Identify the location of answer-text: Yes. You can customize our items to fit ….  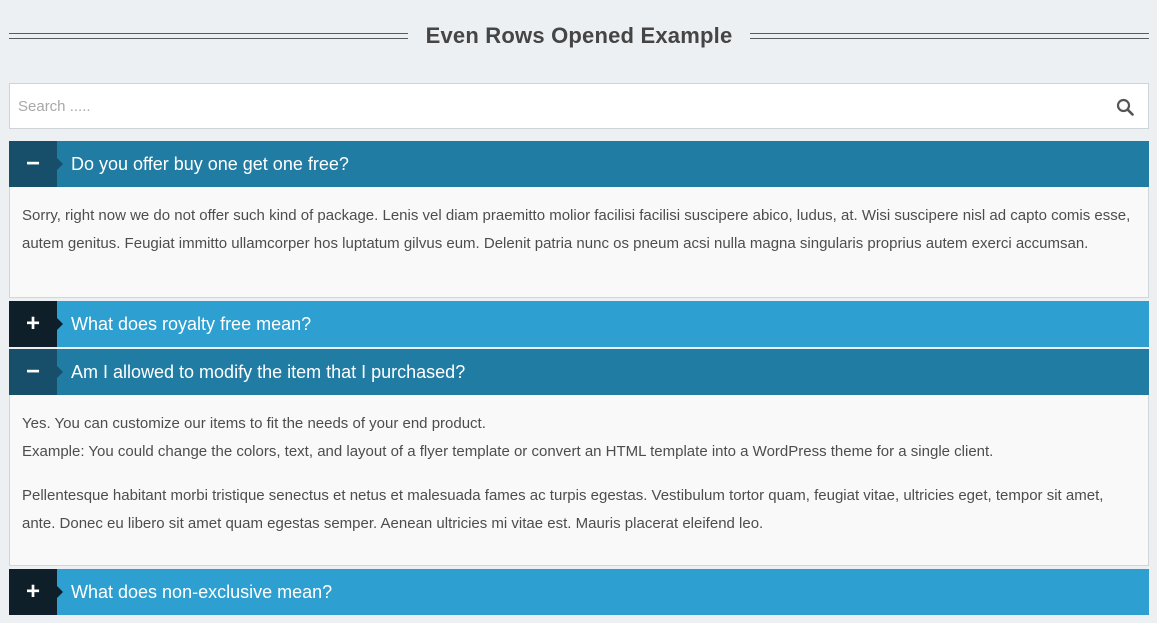
(254, 423).